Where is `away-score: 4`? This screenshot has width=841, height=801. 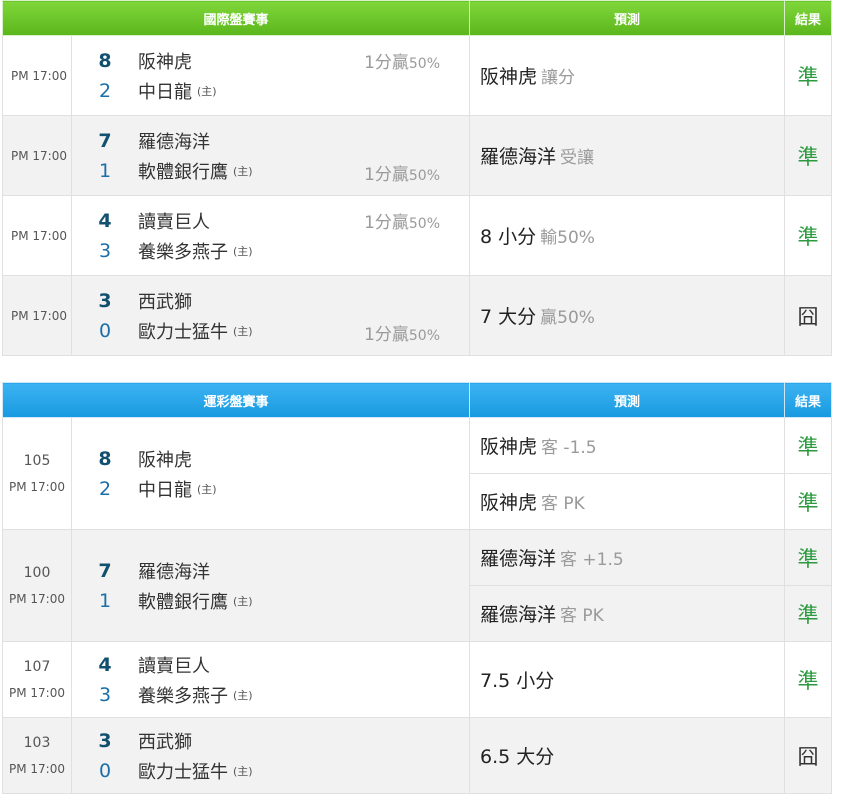
away-score: 4 is located at coordinates (105, 220).